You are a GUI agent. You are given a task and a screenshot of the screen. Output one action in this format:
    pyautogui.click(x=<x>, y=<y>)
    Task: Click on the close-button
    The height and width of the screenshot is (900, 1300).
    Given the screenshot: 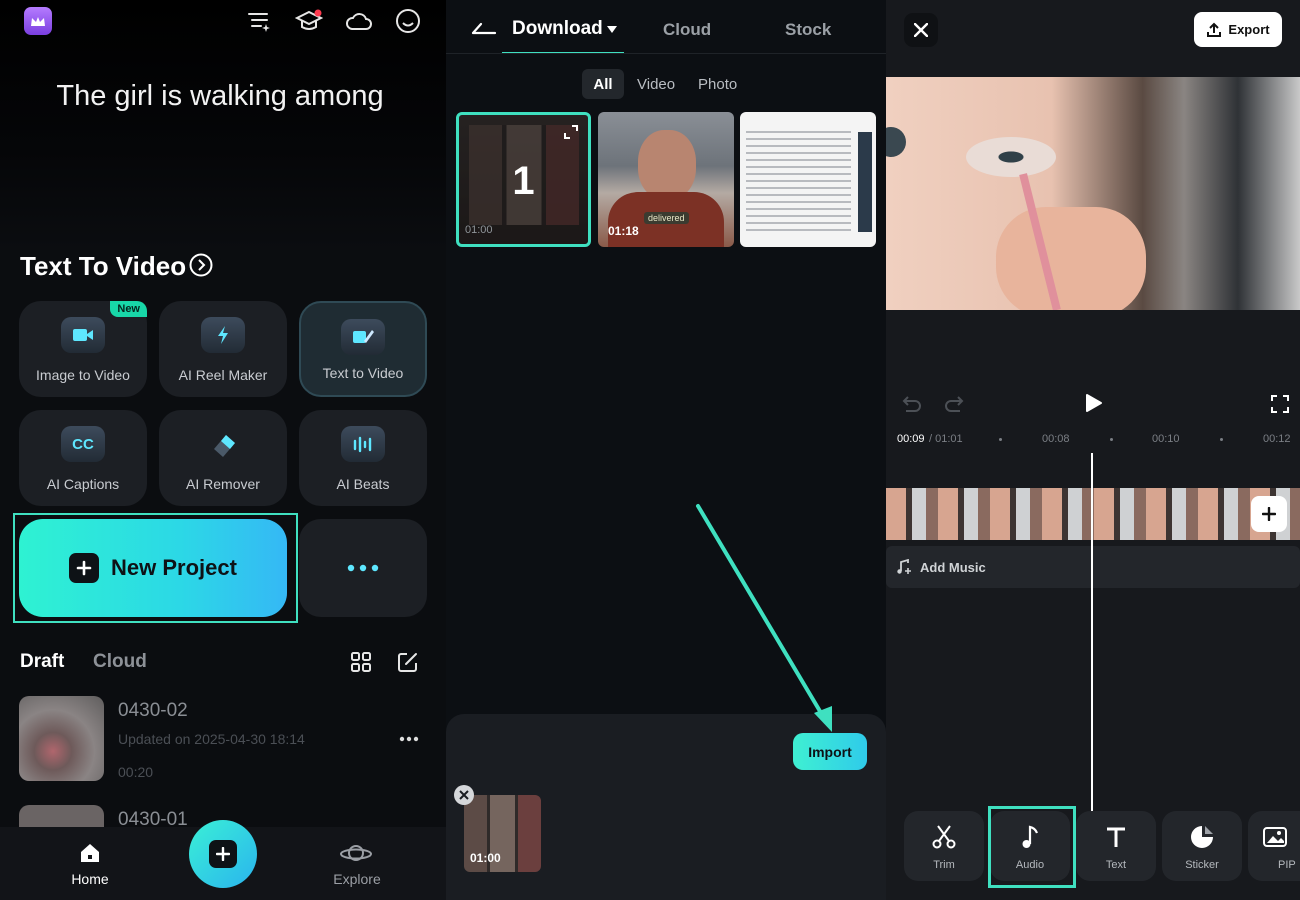 What is the action you would take?
    pyautogui.click(x=921, y=30)
    